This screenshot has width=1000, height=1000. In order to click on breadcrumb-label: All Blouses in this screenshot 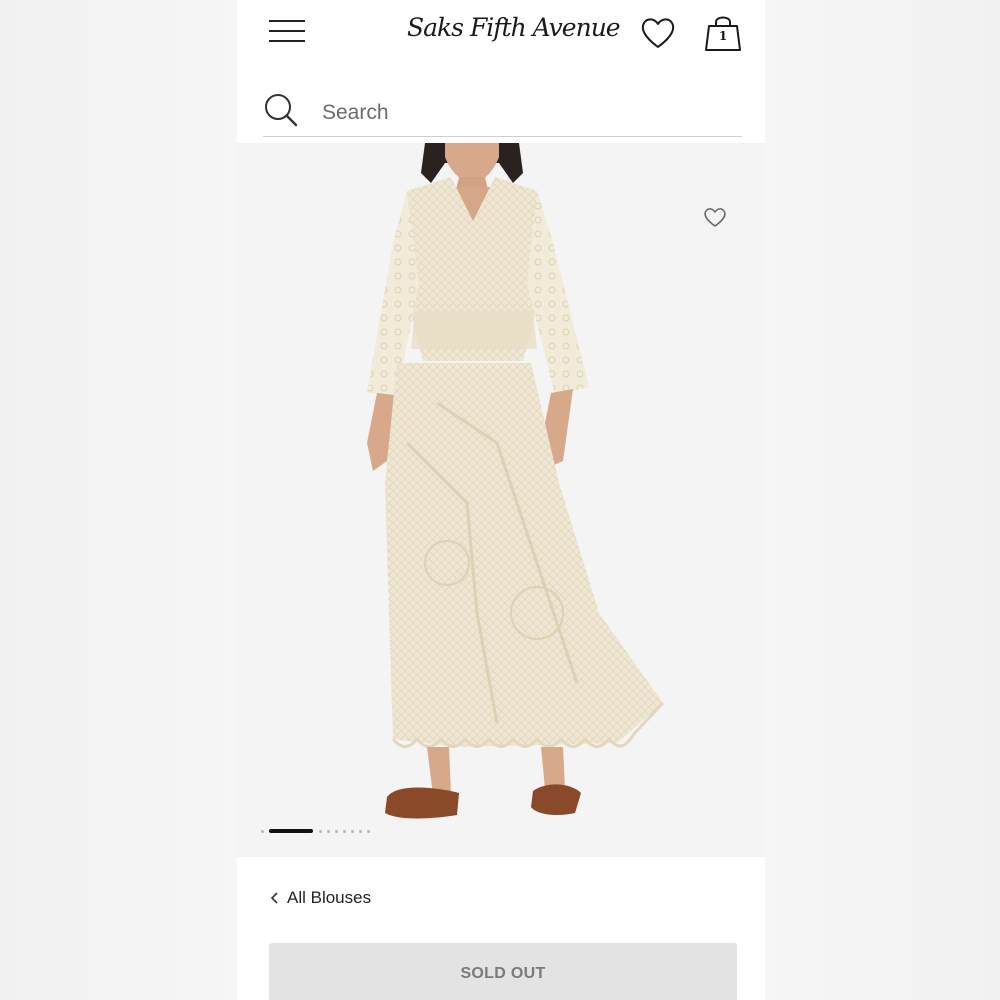, I will do `click(329, 897)`.